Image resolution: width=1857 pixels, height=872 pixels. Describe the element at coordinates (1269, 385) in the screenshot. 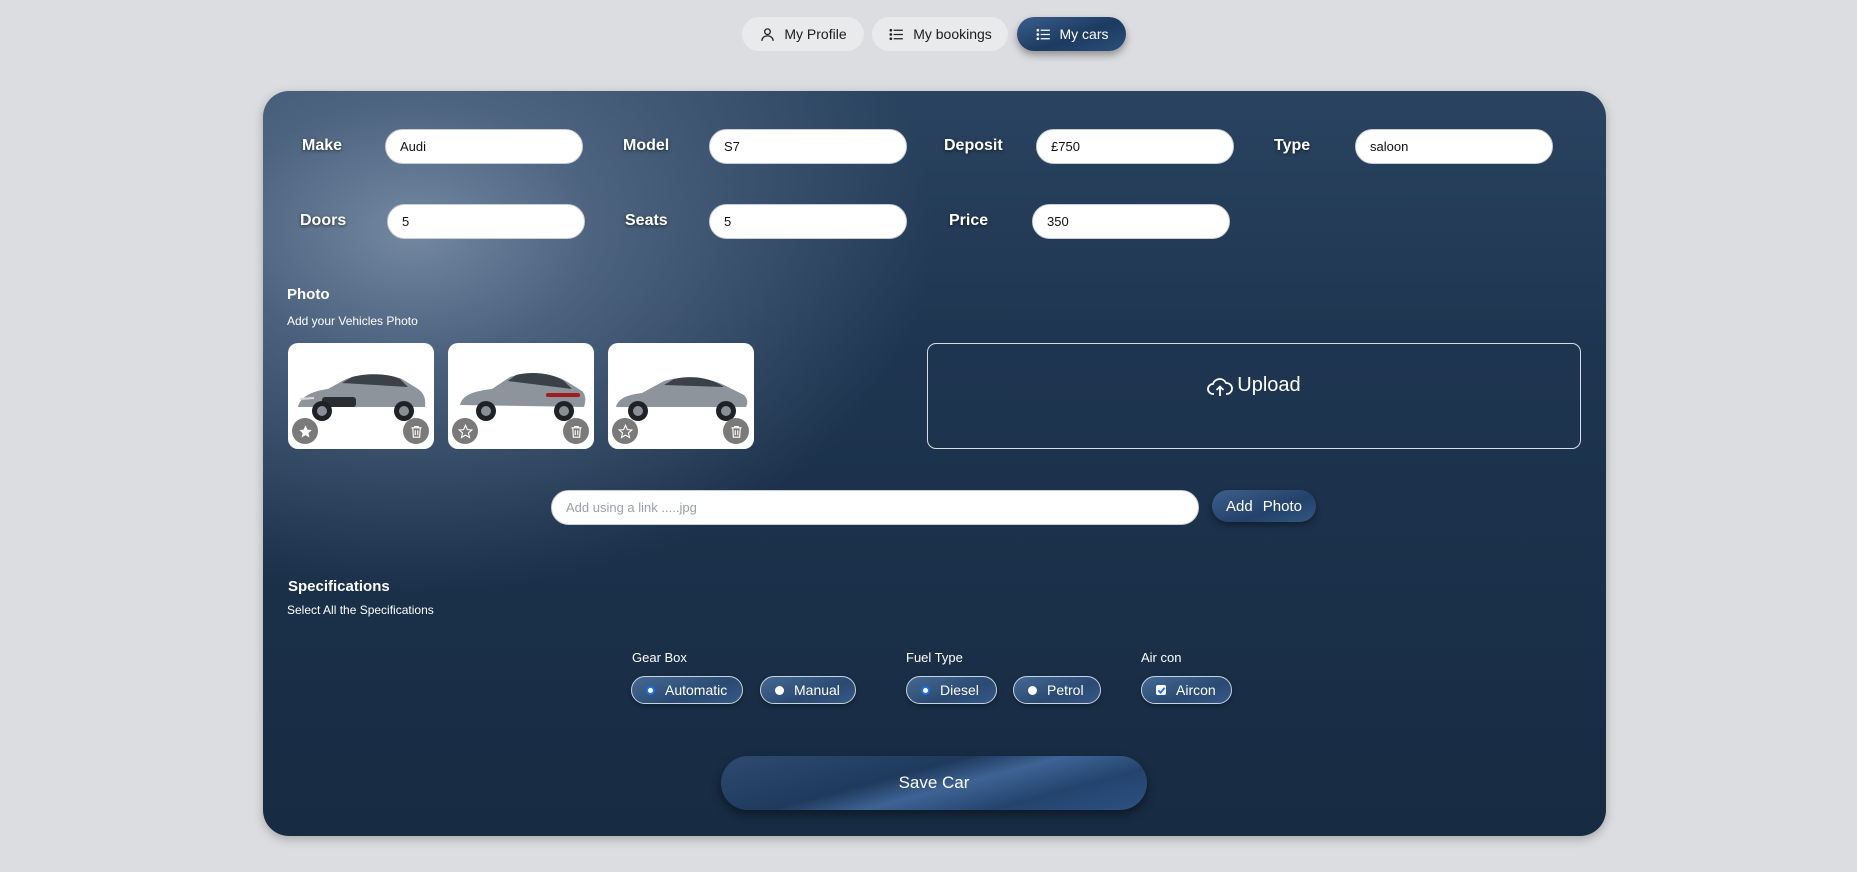

I see `upload-label: Upload` at that location.